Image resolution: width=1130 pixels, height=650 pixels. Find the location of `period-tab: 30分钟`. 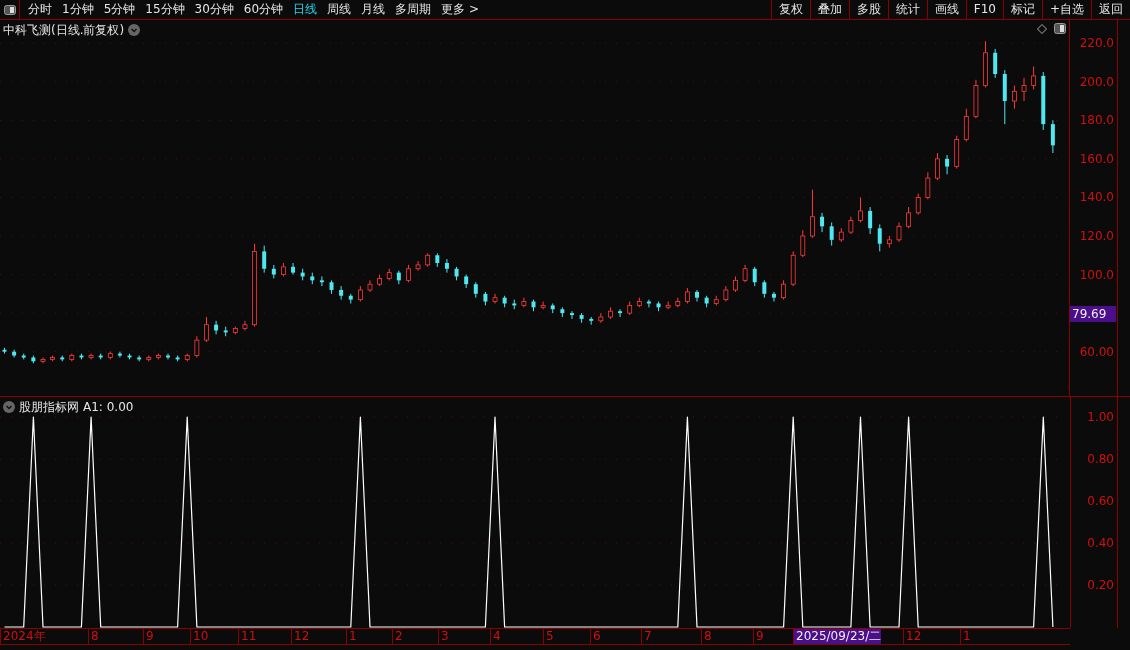

period-tab: 30分钟 is located at coordinates (214, 9).